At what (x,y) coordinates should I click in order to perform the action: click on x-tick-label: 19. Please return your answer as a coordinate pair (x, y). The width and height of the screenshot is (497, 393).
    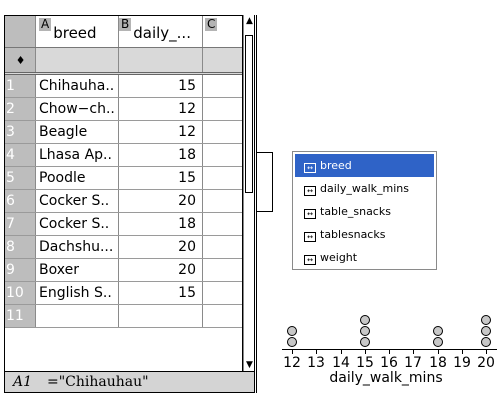
    Looking at the image, I should click on (462, 363).